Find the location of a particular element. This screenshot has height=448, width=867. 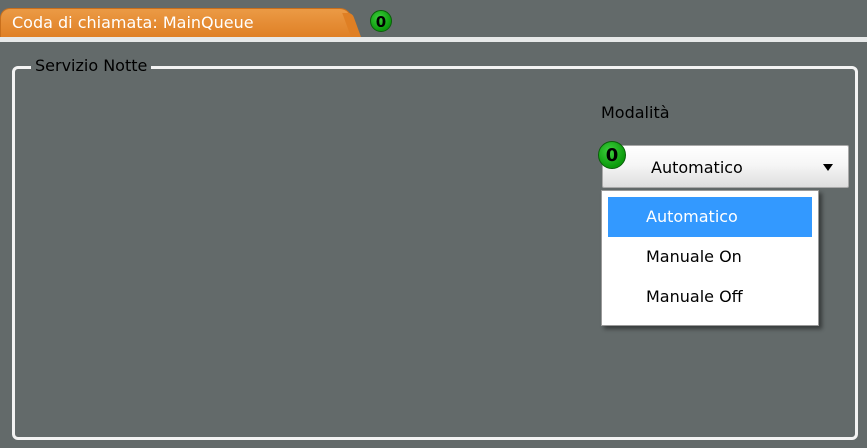

mode-combobox: Automatico is located at coordinates (725, 166).